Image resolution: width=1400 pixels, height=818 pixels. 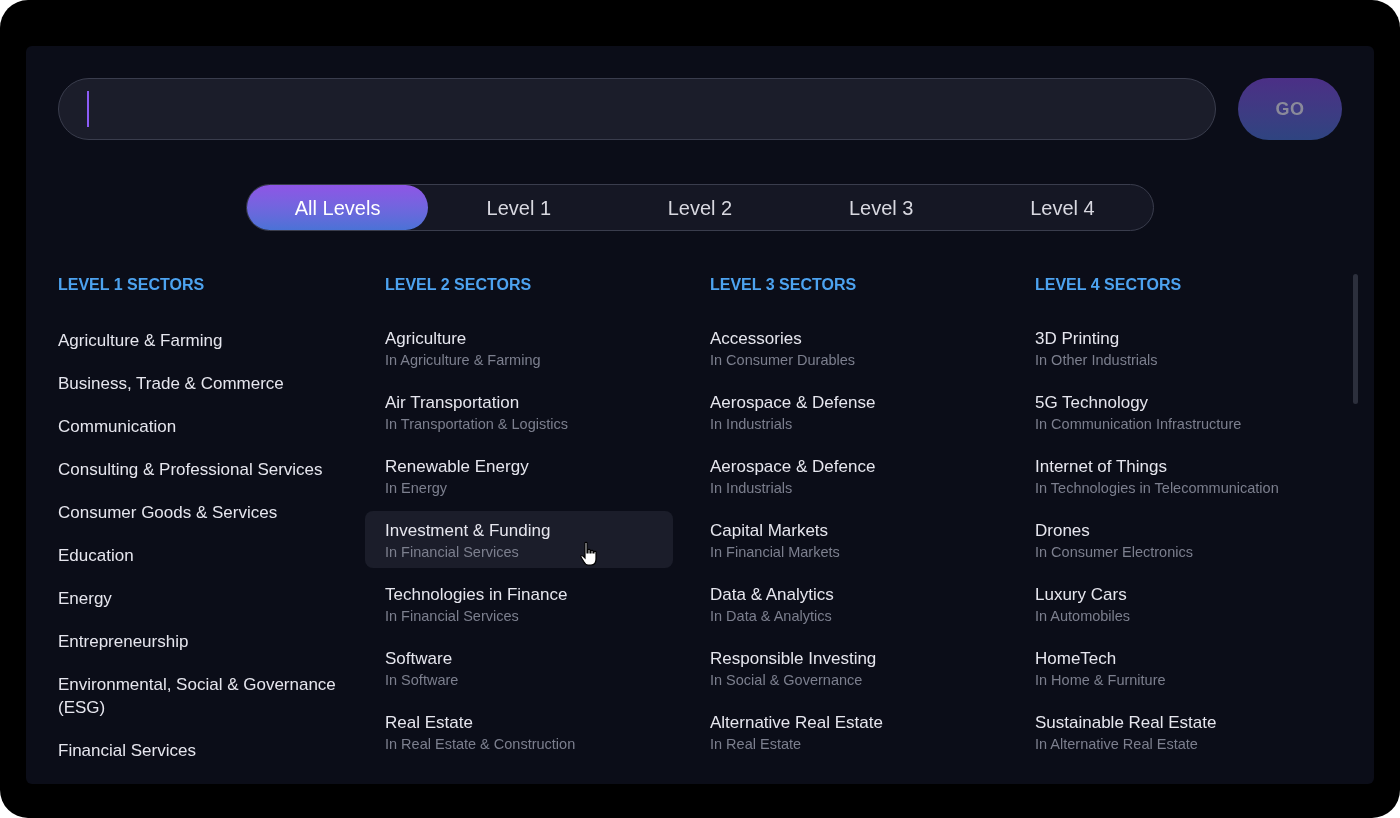 I want to click on sector-item: Internet of Things In Technologies in Telecommunication, so click(x=1169, y=475).